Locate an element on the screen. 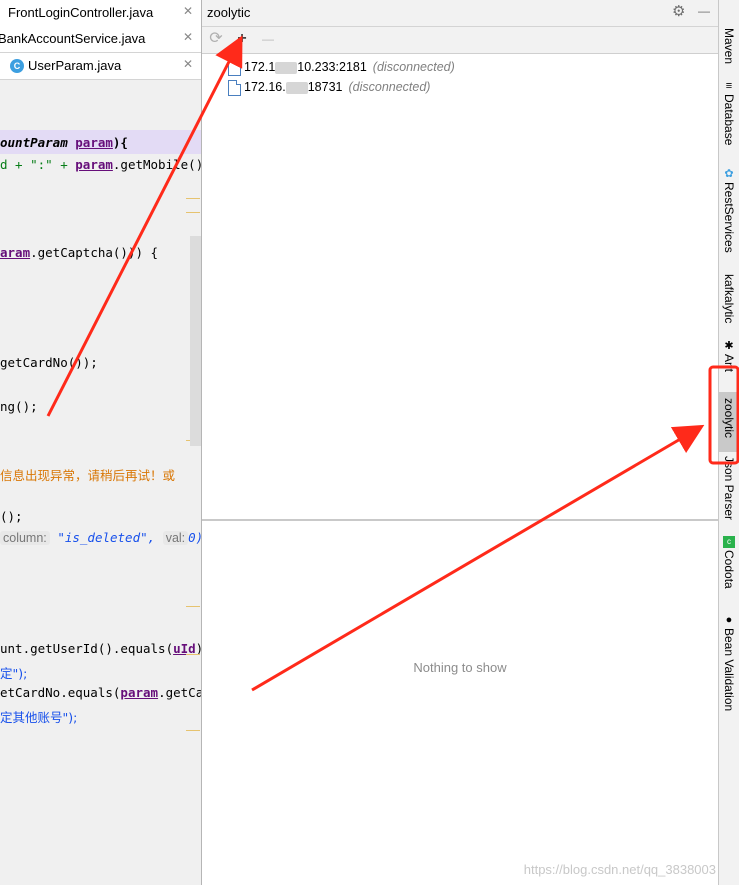 This screenshot has width=739, height=885. connection-host: 10.233:2181 is located at coordinates (332, 67).